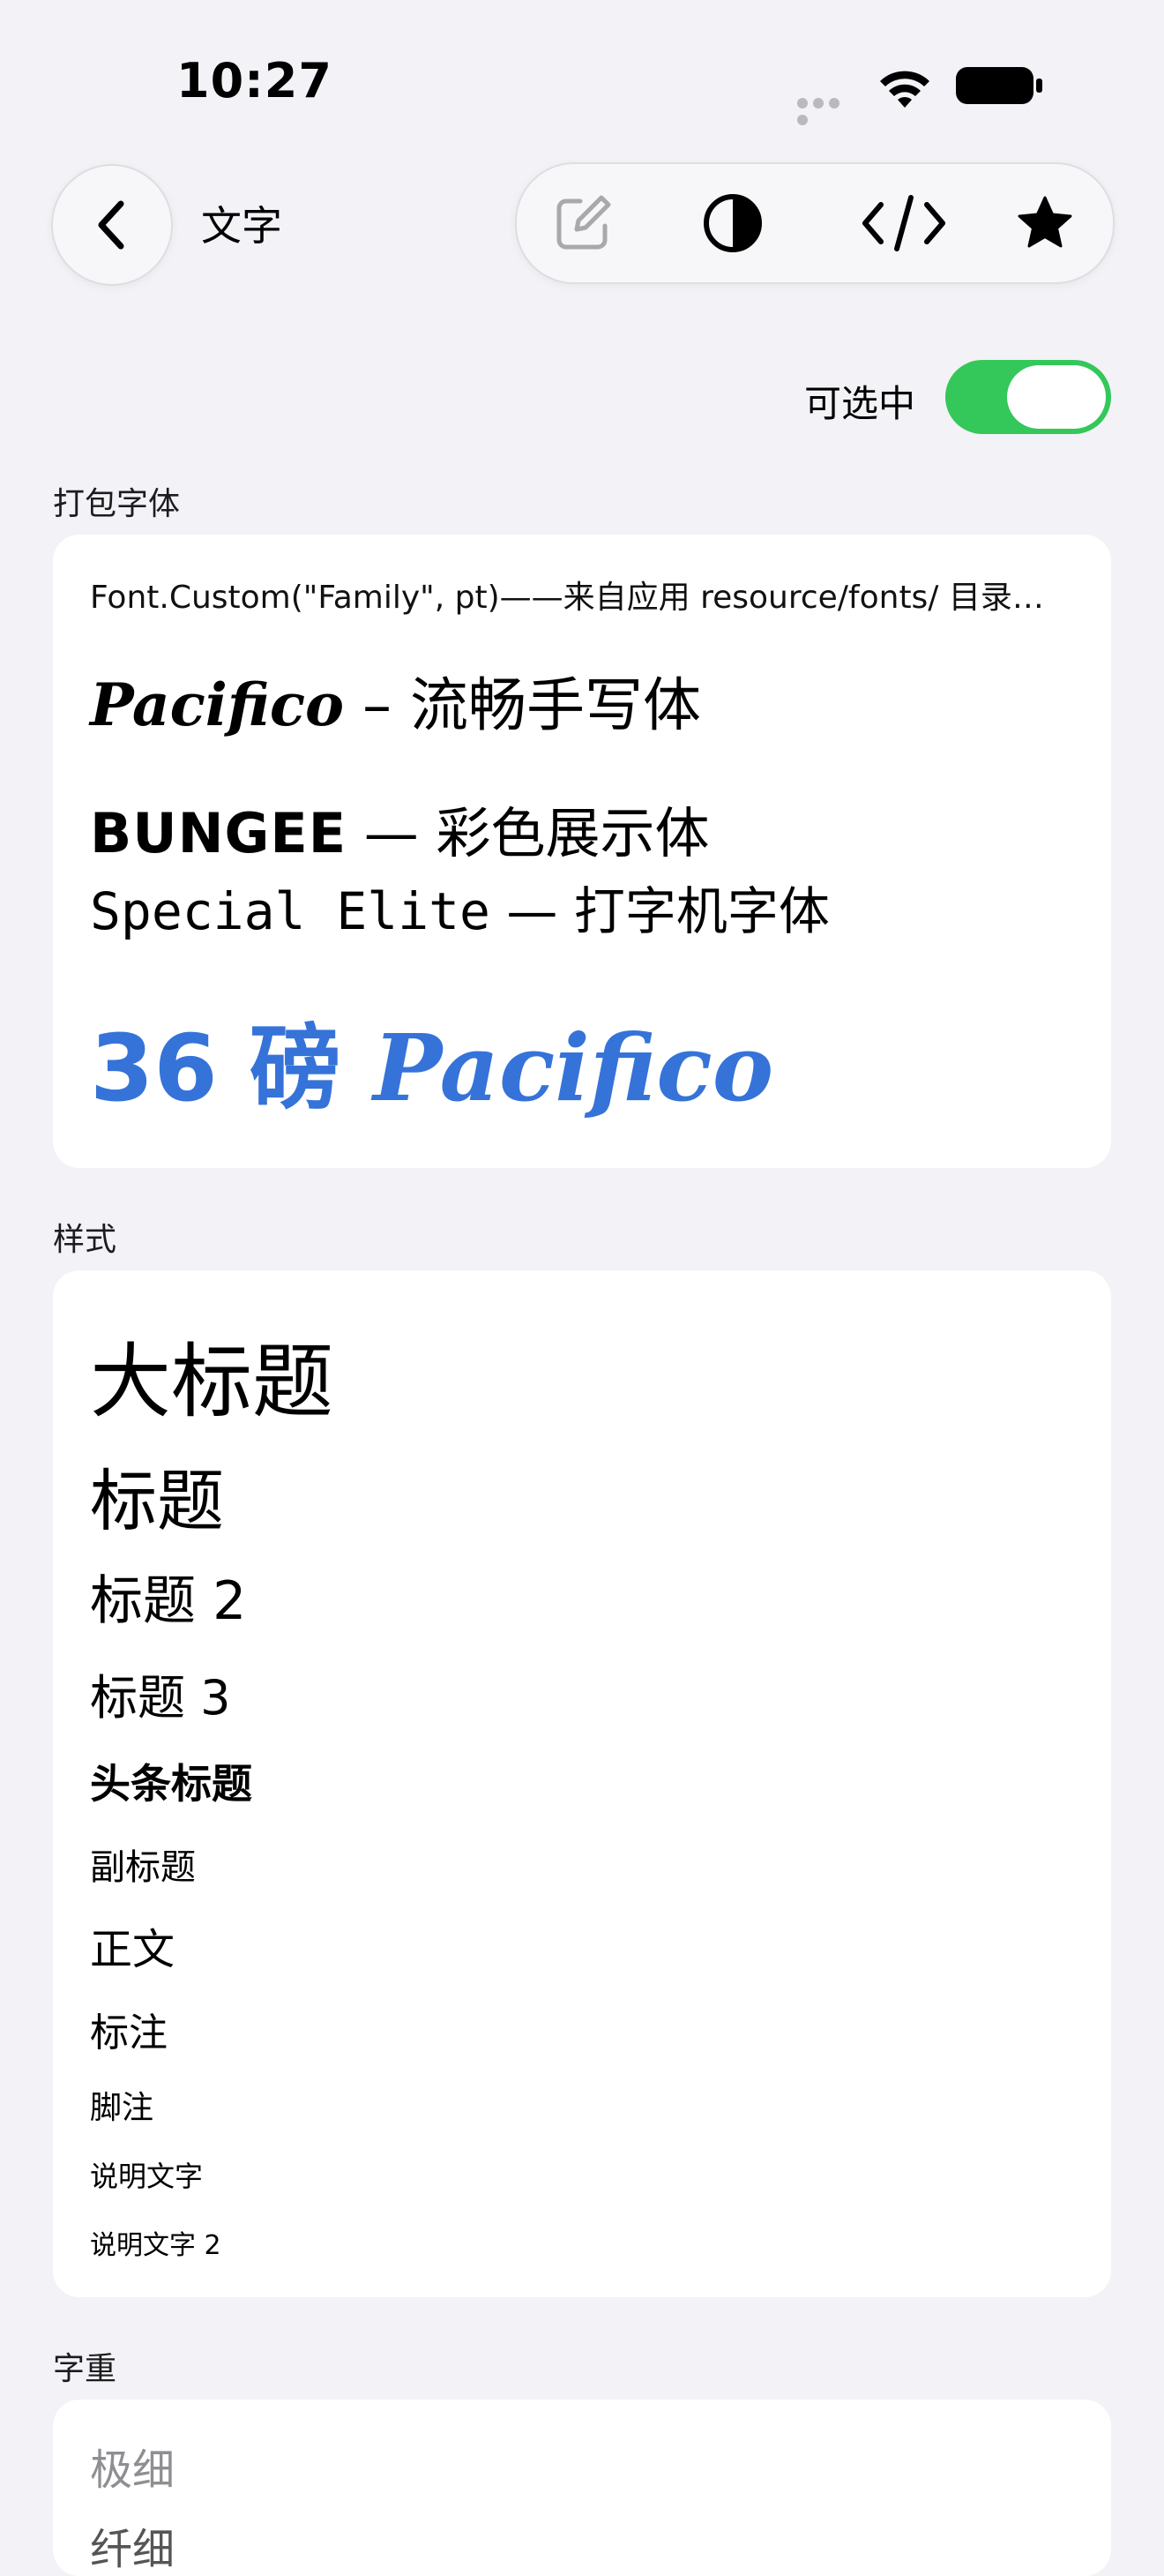  What do you see at coordinates (254, 81) in the screenshot?
I see `status-time: 10:27` at bounding box center [254, 81].